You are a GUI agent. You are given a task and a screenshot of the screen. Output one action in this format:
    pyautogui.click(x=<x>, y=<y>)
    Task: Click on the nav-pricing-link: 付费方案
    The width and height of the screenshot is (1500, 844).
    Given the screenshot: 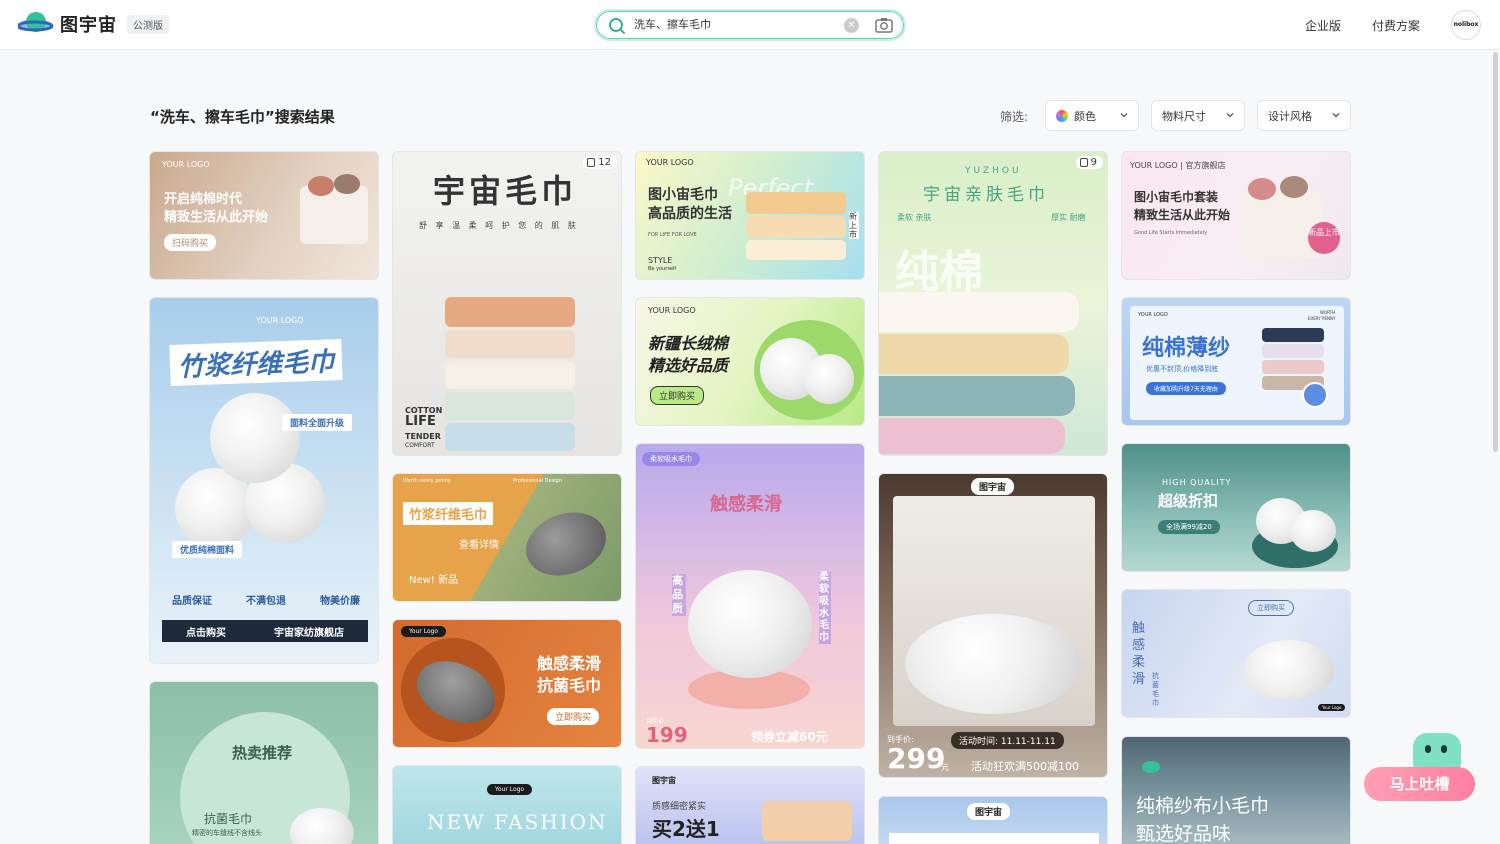 What is the action you would take?
    pyautogui.click(x=1396, y=25)
    